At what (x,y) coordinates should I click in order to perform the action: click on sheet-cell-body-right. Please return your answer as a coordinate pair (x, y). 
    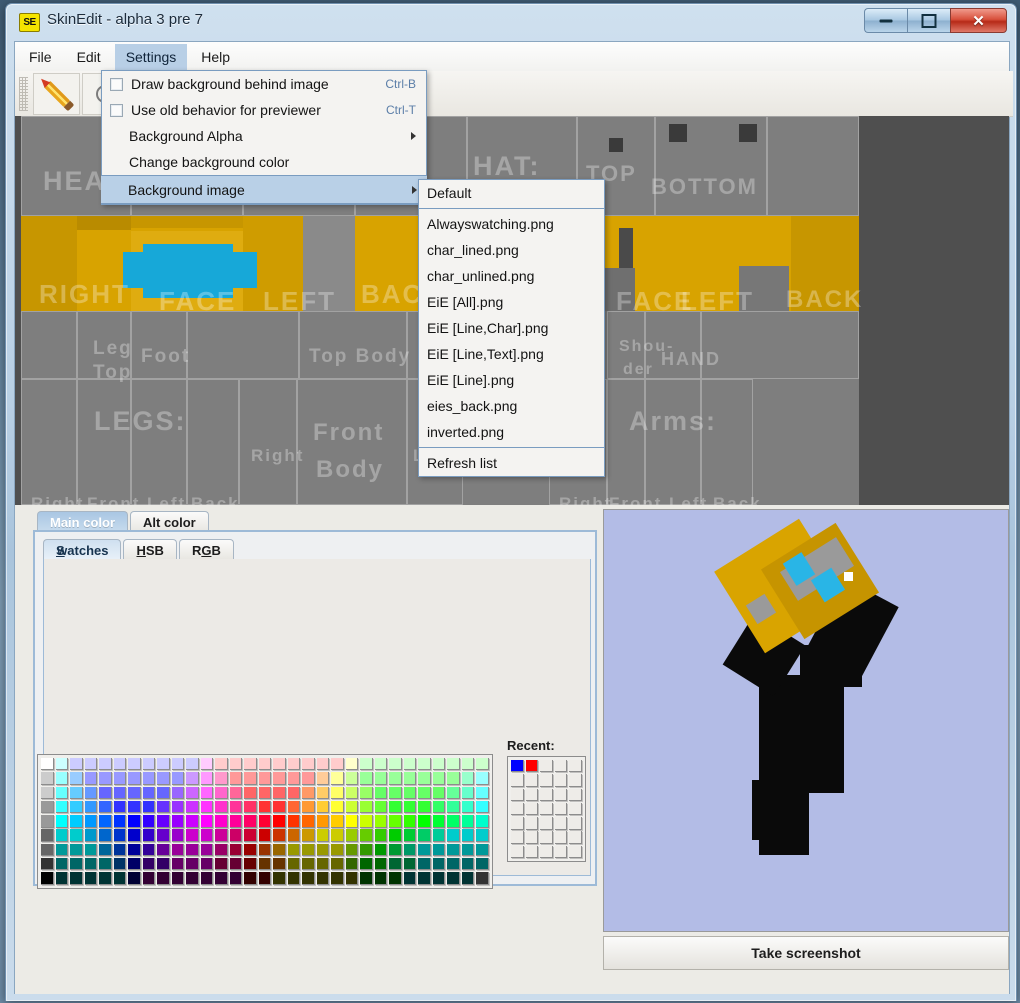
    Looking at the image, I should click on (268, 442).